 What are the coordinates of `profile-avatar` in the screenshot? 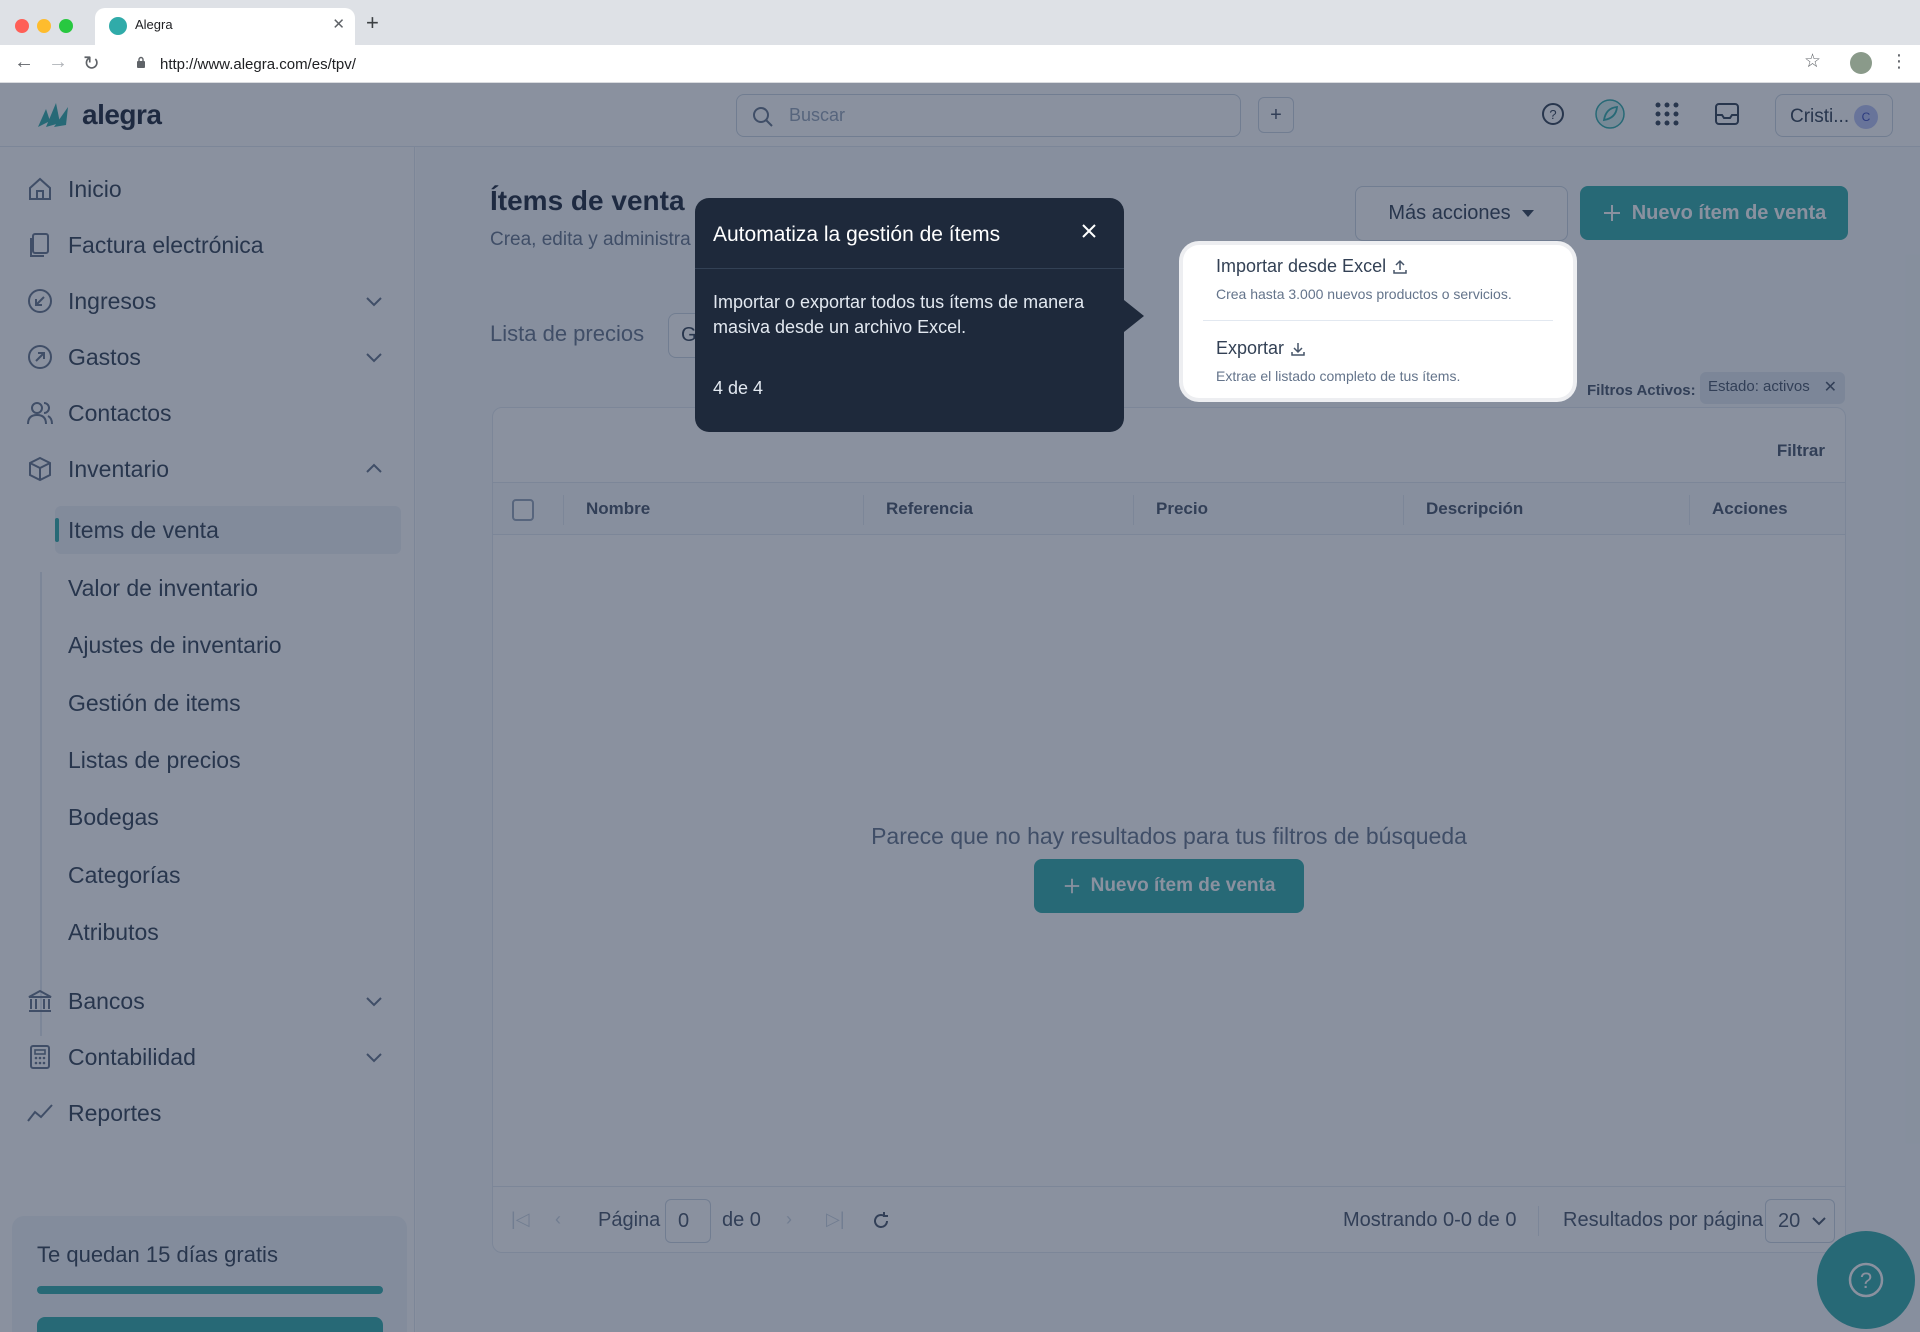 It's located at (1861, 63).